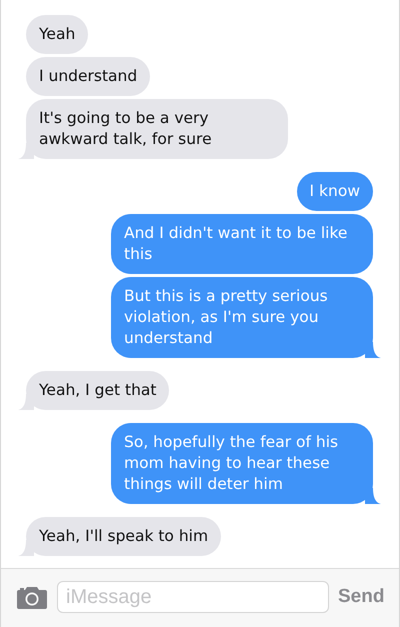 The image size is (400, 627). Describe the element at coordinates (32, 597) in the screenshot. I see `camera-icon` at that location.